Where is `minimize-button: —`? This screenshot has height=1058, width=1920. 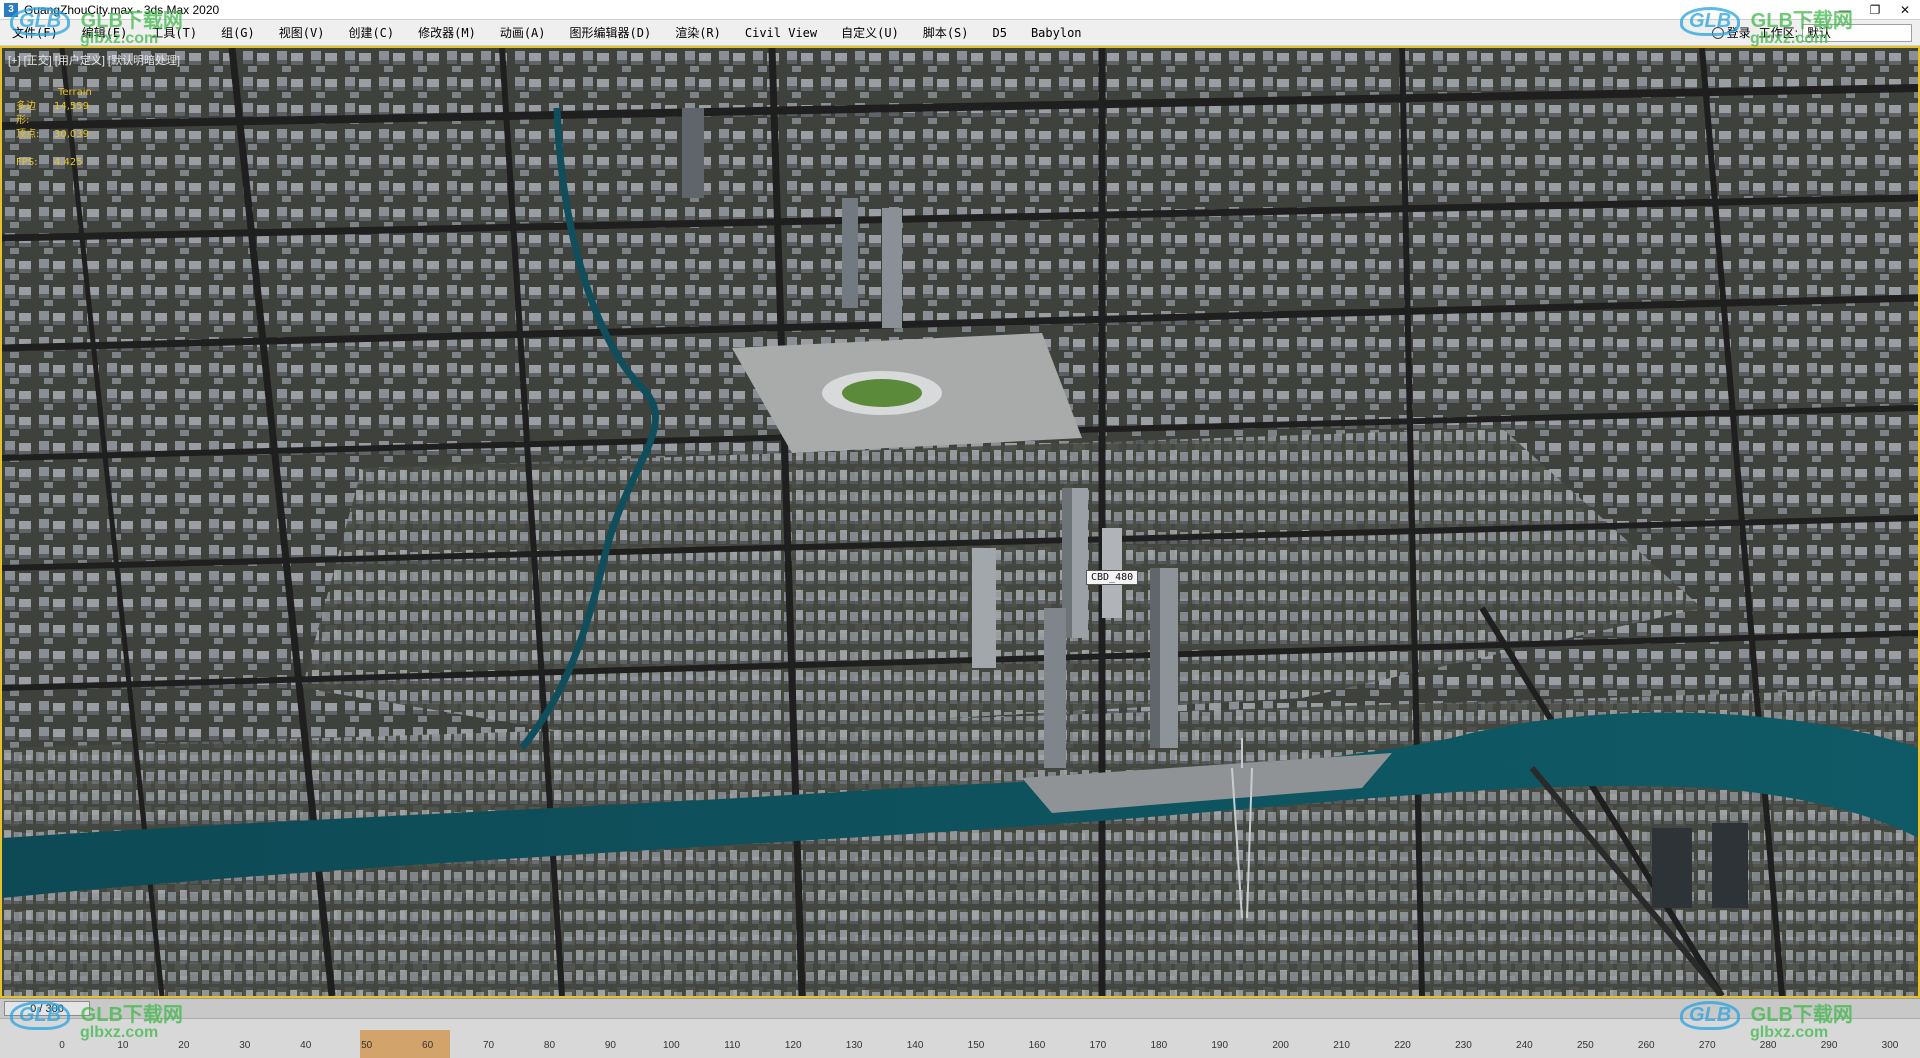 minimize-button: — is located at coordinates (1845, 10).